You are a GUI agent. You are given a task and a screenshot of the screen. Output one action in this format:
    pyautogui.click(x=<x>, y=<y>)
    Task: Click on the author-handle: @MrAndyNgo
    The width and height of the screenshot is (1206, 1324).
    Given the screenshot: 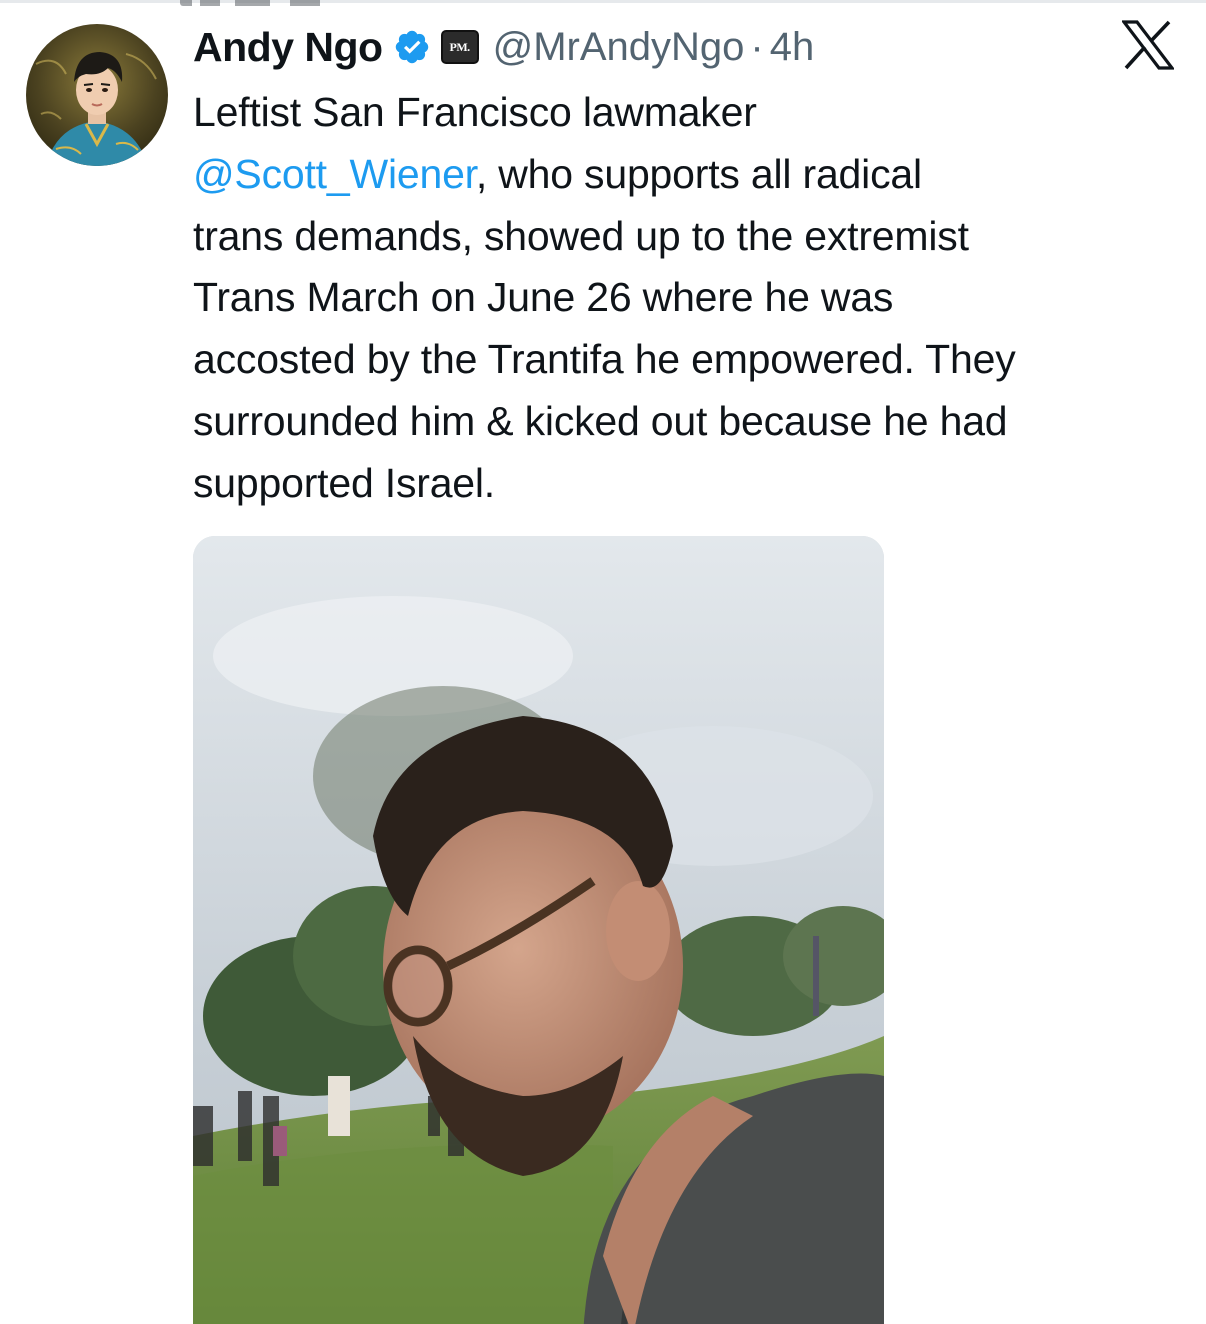 What is the action you would take?
    pyautogui.click(x=619, y=47)
    